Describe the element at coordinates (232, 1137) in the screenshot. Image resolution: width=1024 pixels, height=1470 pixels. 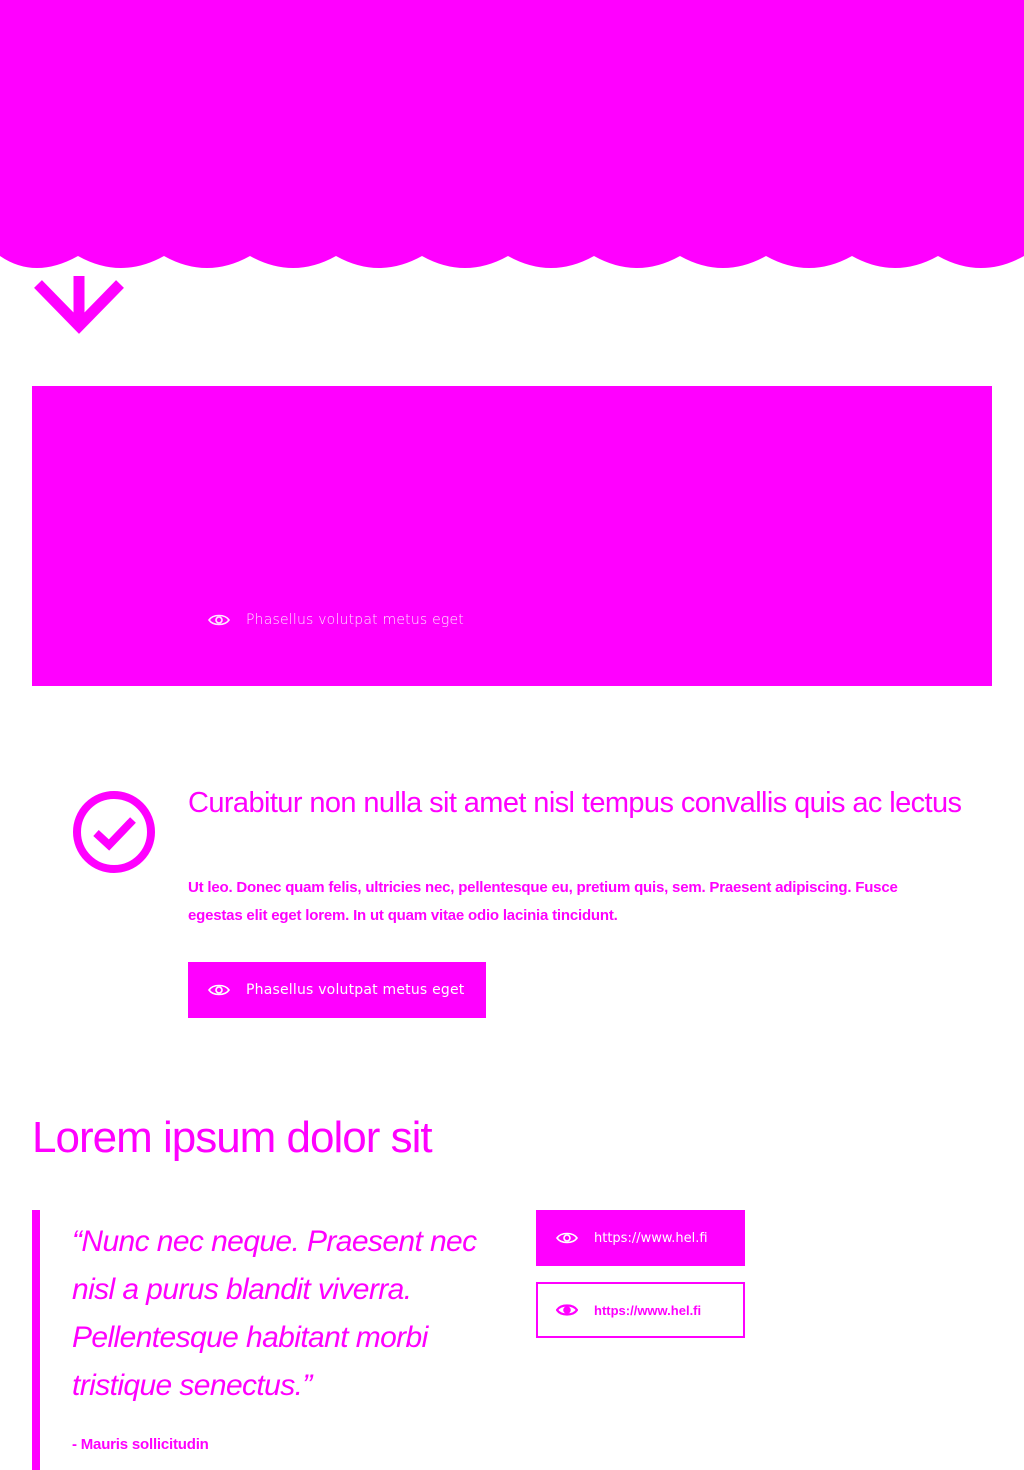
I see `section-title: Lorem ipsum dolor sit` at that location.